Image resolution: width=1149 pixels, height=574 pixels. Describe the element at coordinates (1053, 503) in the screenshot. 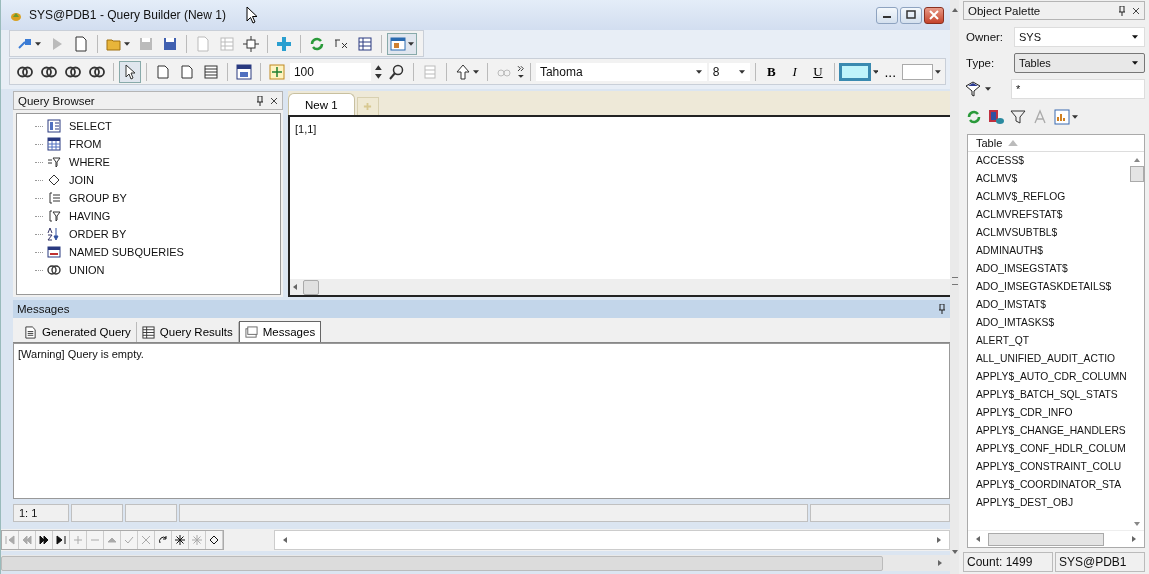

I see `table-name: APPLY$_DEST_OBJ` at that location.